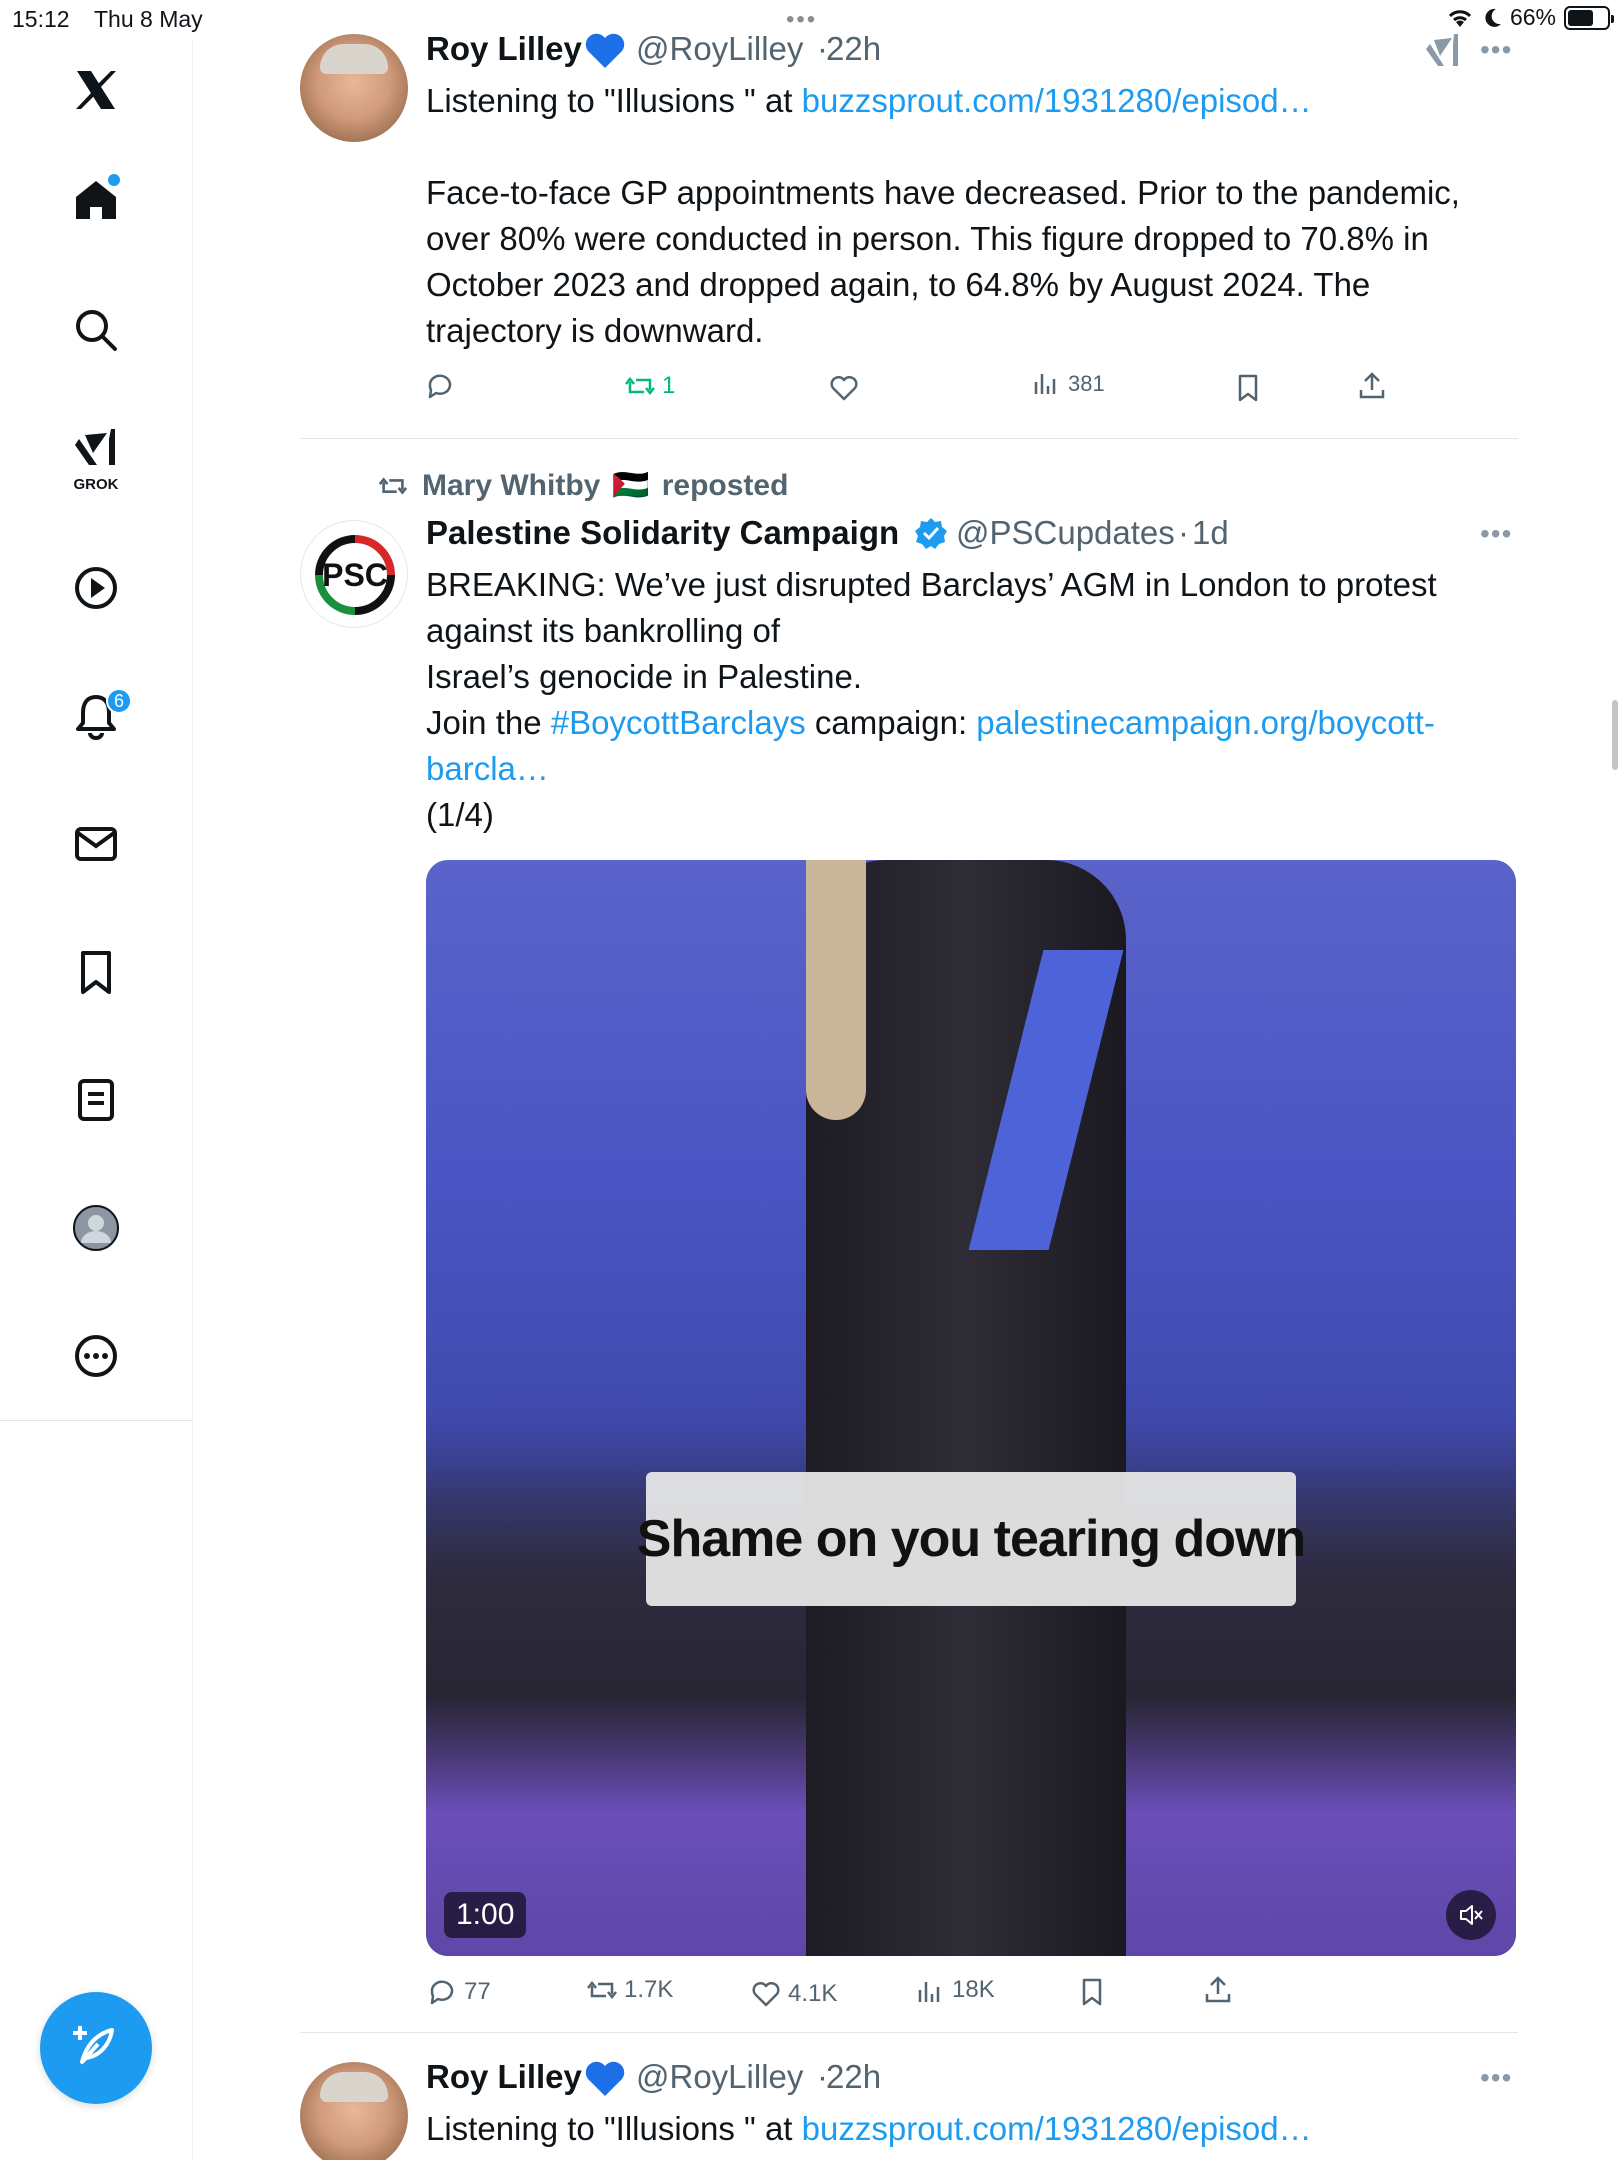 This screenshot has width=1620, height=2160. What do you see at coordinates (644, 676) in the screenshot?
I see `tweet-text: Israel’s genocide in Palestine.` at bounding box center [644, 676].